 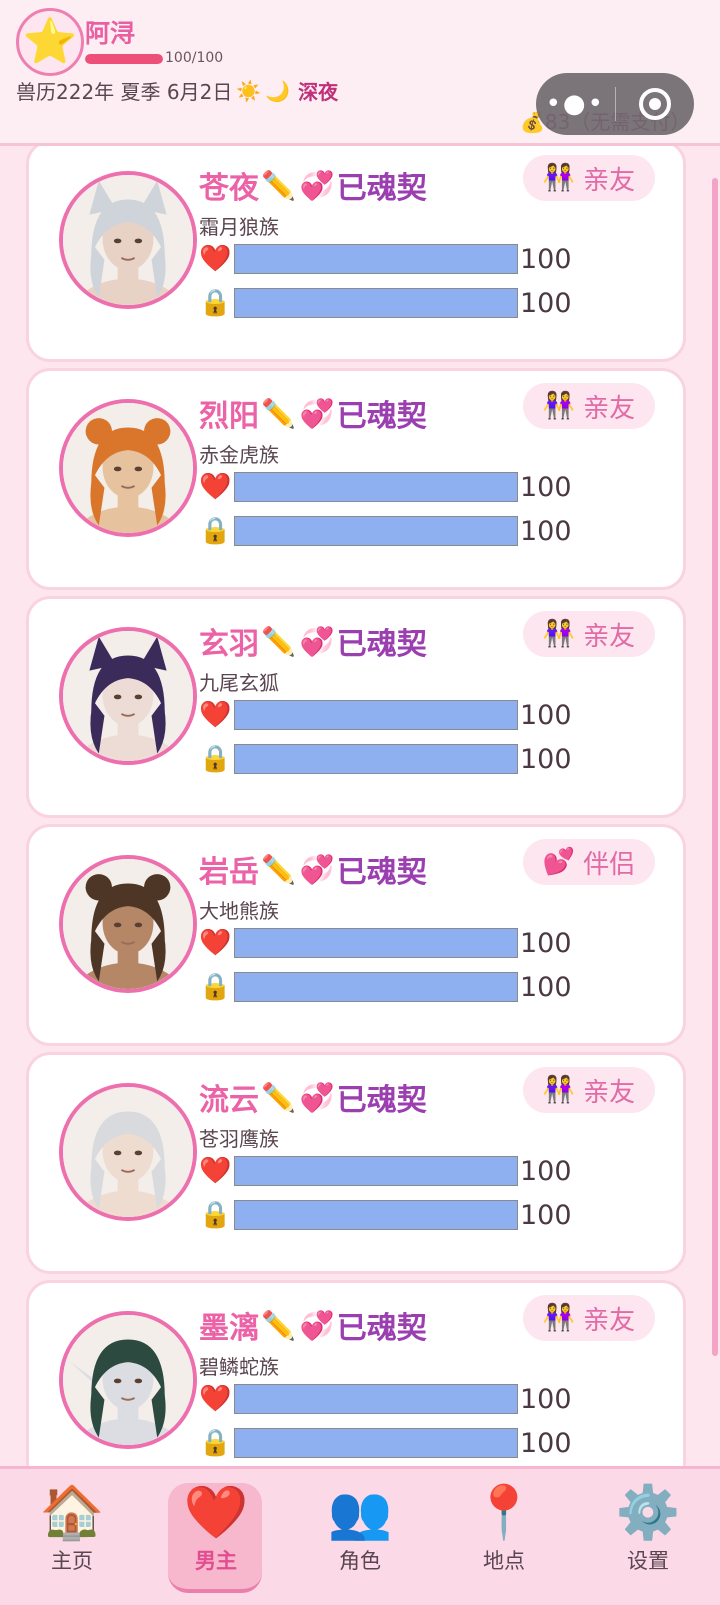 What do you see at coordinates (216, 1537) in the screenshot?
I see `nav-item-male-leads: ❤️ 男主` at bounding box center [216, 1537].